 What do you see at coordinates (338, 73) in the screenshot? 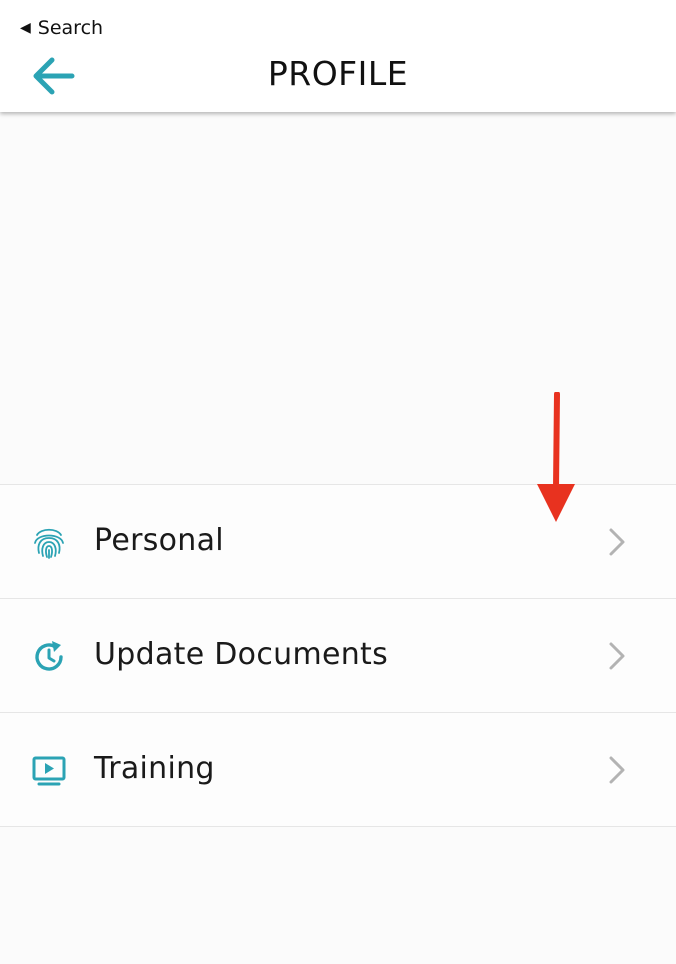
I see `page-title: PROFILE` at bounding box center [338, 73].